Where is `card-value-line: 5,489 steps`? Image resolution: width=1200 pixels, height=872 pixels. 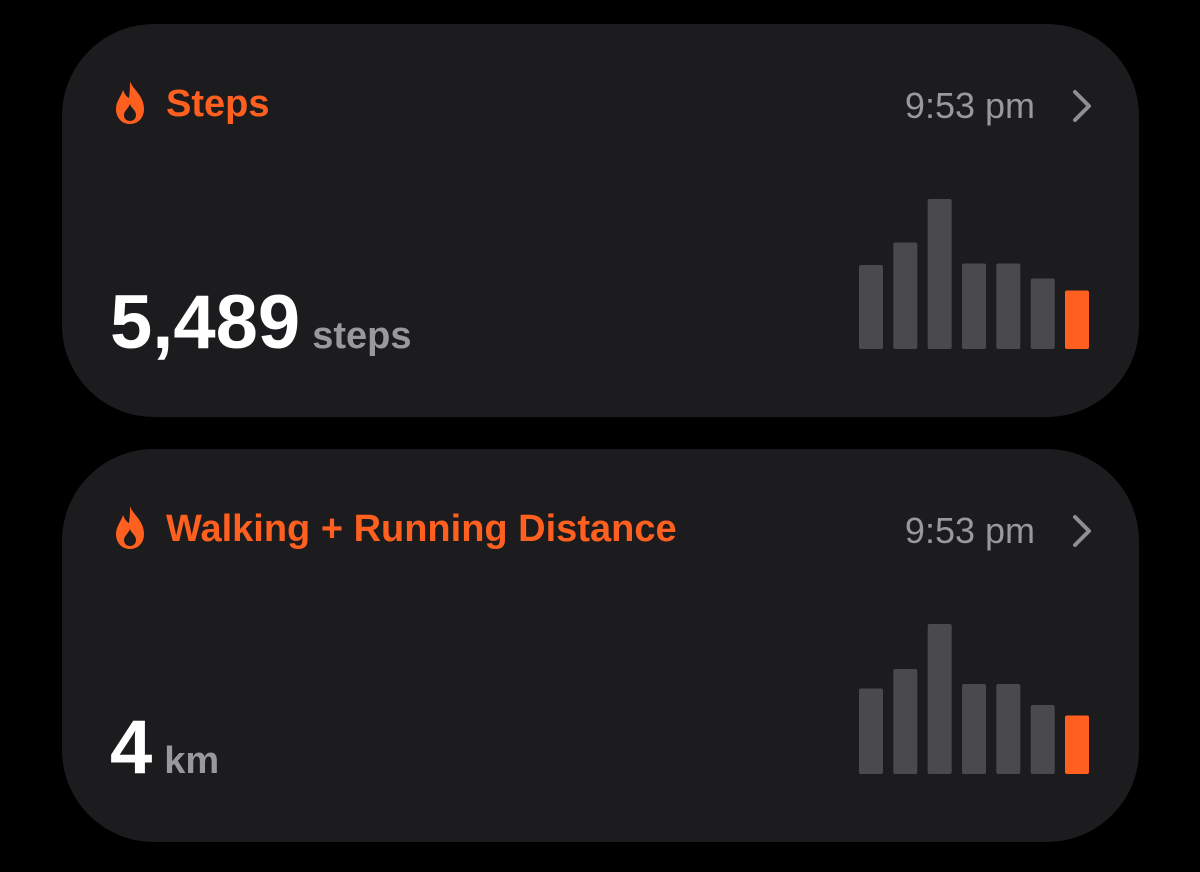 card-value-line: 5,489 steps is located at coordinates (260, 323).